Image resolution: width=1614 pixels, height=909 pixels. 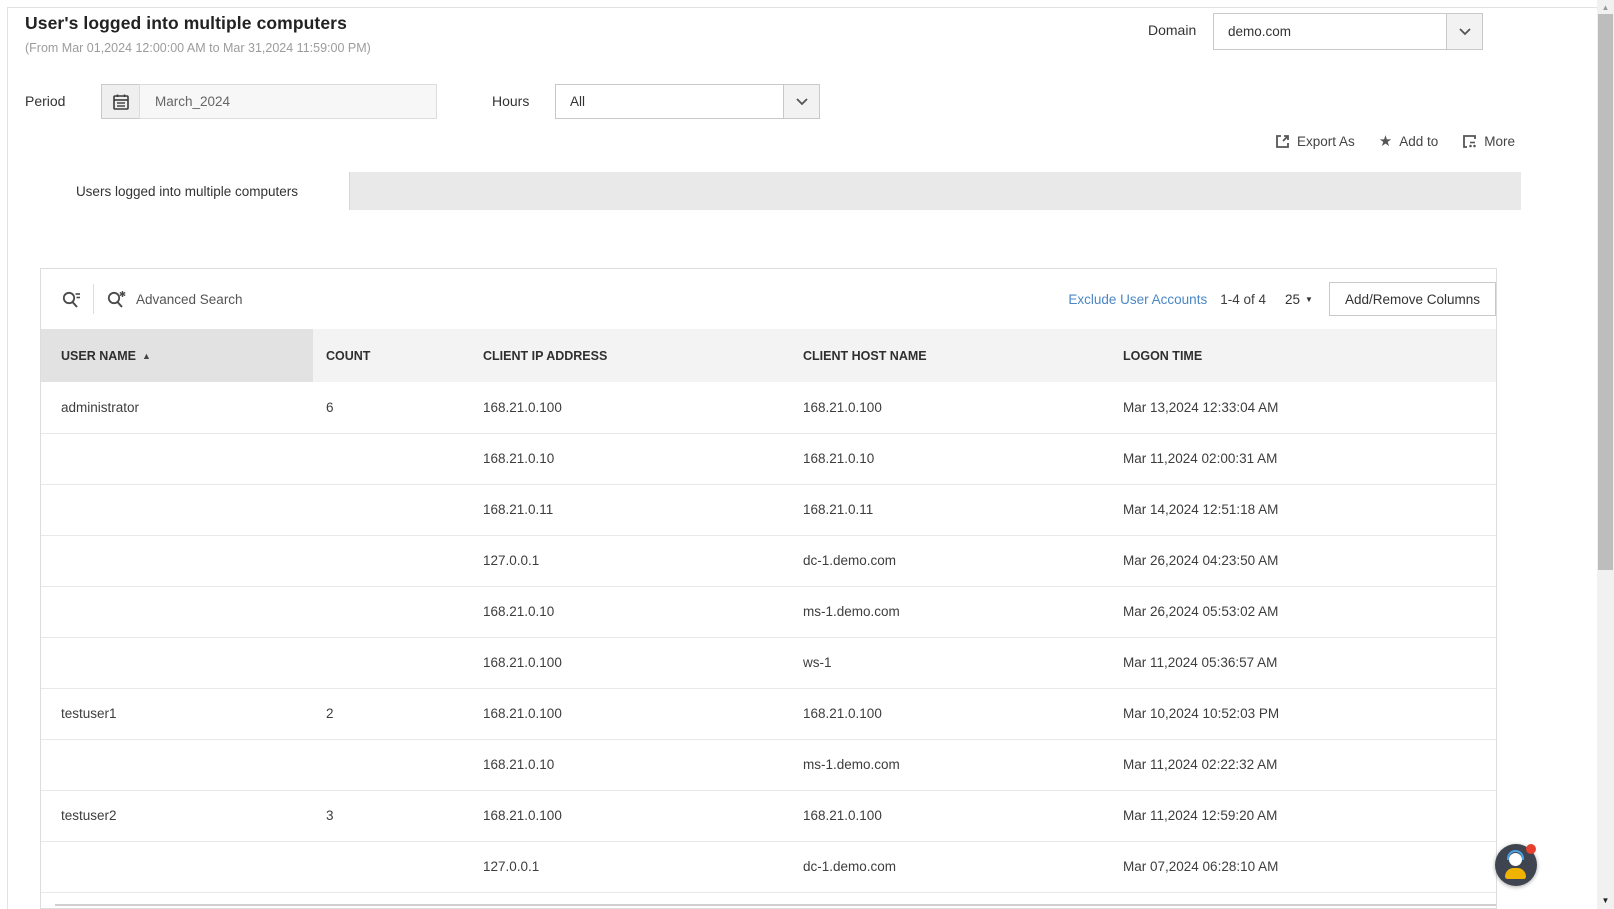 What do you see at coordinates (45, 101) in the screenshot?
I see `period-label: Period` at bounding box center [45, 101].